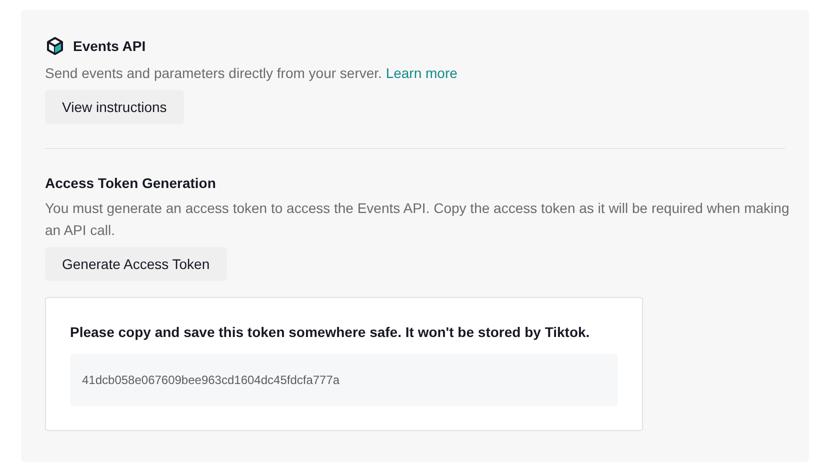 The image size is (821, 472). What do you see at coordinates (109, 46) in the screenshot?
I see `section-title: Events API` at bounding box center [109, 46].